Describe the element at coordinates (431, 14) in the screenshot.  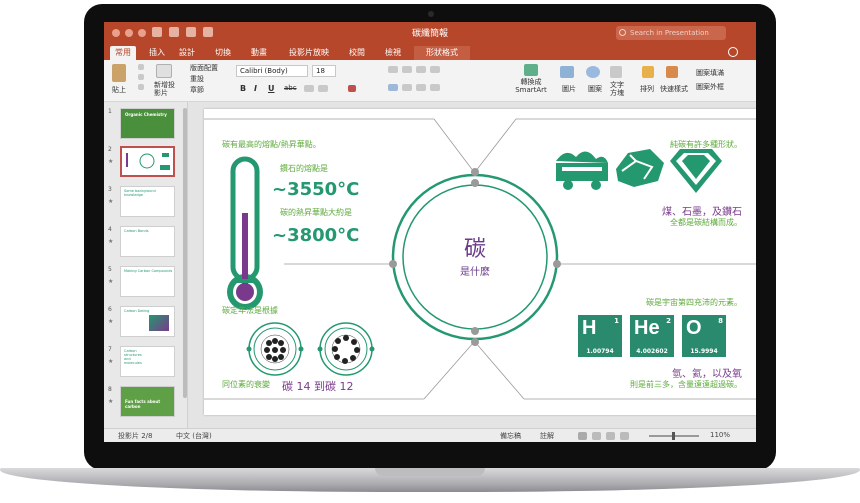
I see `webcam` at that location.